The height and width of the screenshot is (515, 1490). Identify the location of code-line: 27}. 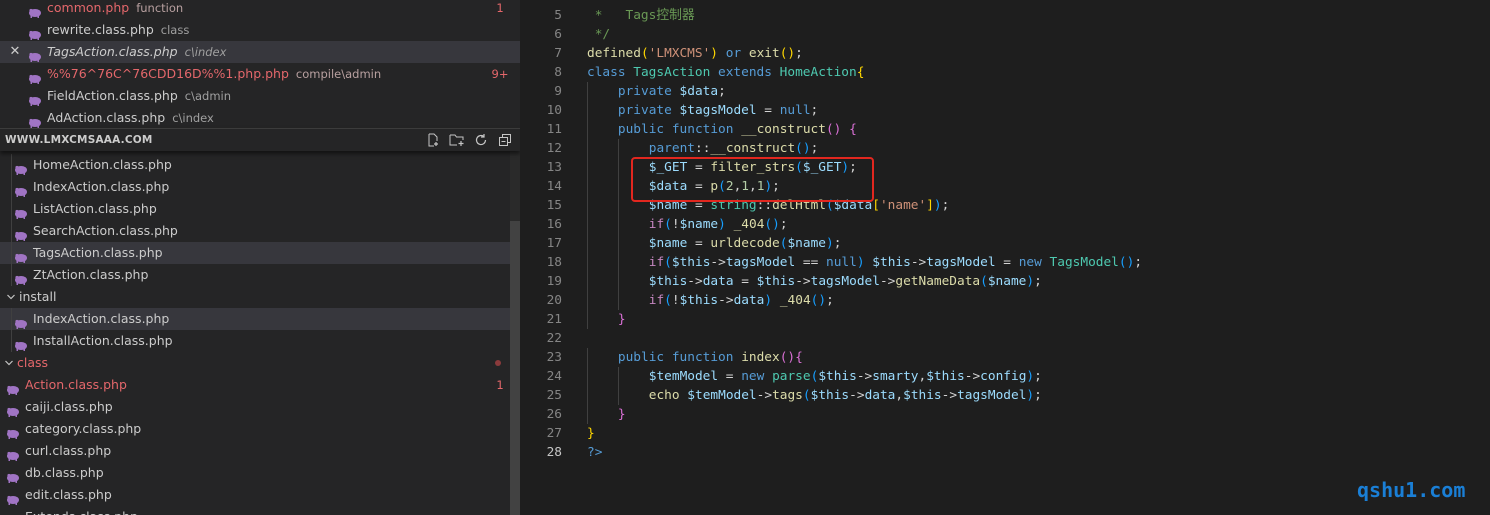
(1005, 433).